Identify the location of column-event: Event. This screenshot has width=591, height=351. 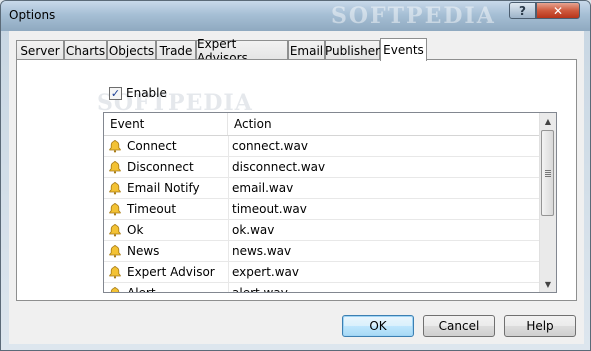
(166, 124).